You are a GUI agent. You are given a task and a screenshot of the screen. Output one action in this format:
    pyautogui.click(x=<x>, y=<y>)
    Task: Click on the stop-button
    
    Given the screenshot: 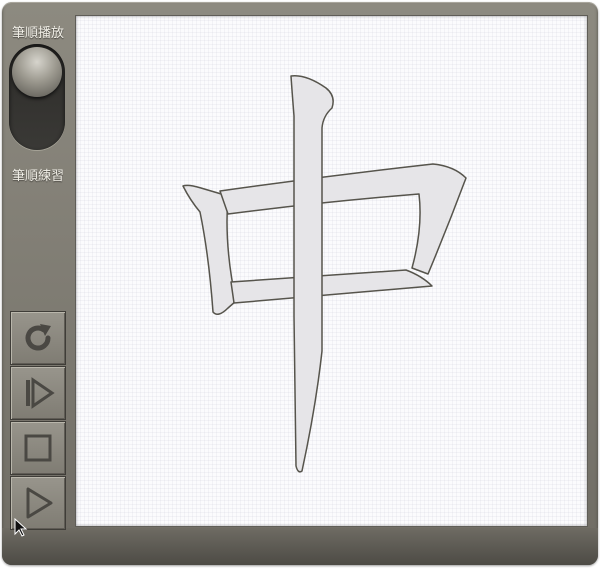 What is the action you would take?
    pyautogui.click(x=38, y=448)
    